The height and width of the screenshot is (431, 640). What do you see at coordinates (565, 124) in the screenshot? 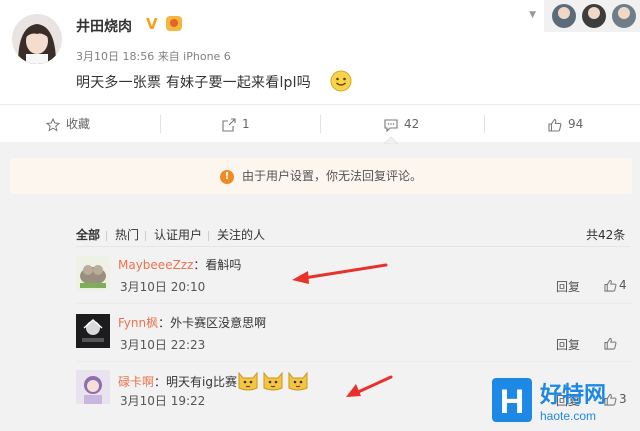
I see `like-button: 94` at bounding box center [565, 124].